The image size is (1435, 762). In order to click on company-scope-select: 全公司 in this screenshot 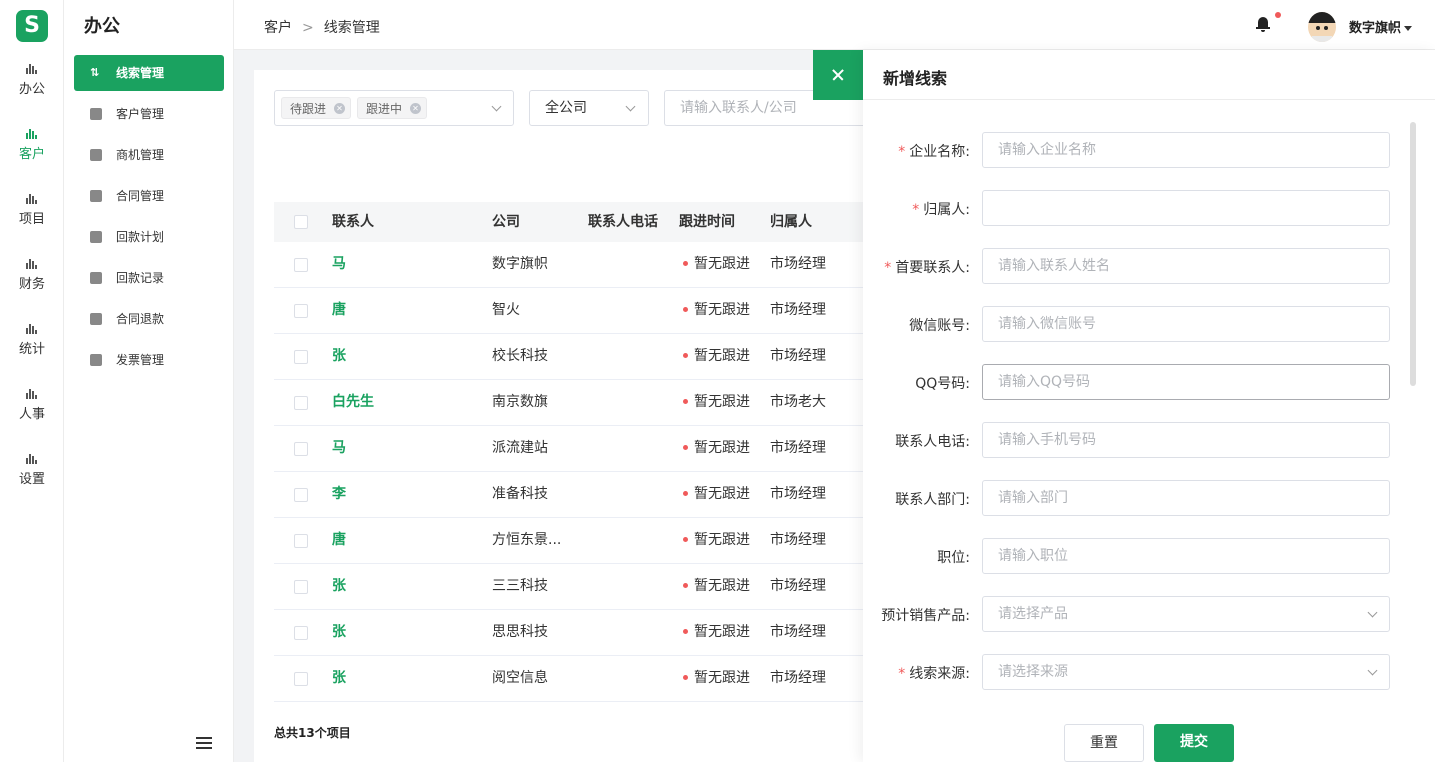, I will do `click(589, 108)`.